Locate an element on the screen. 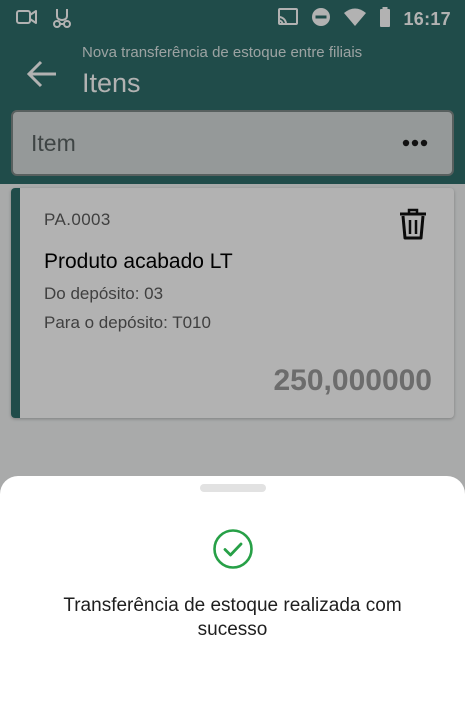  drag-handle is located at coordinates (233, 488).